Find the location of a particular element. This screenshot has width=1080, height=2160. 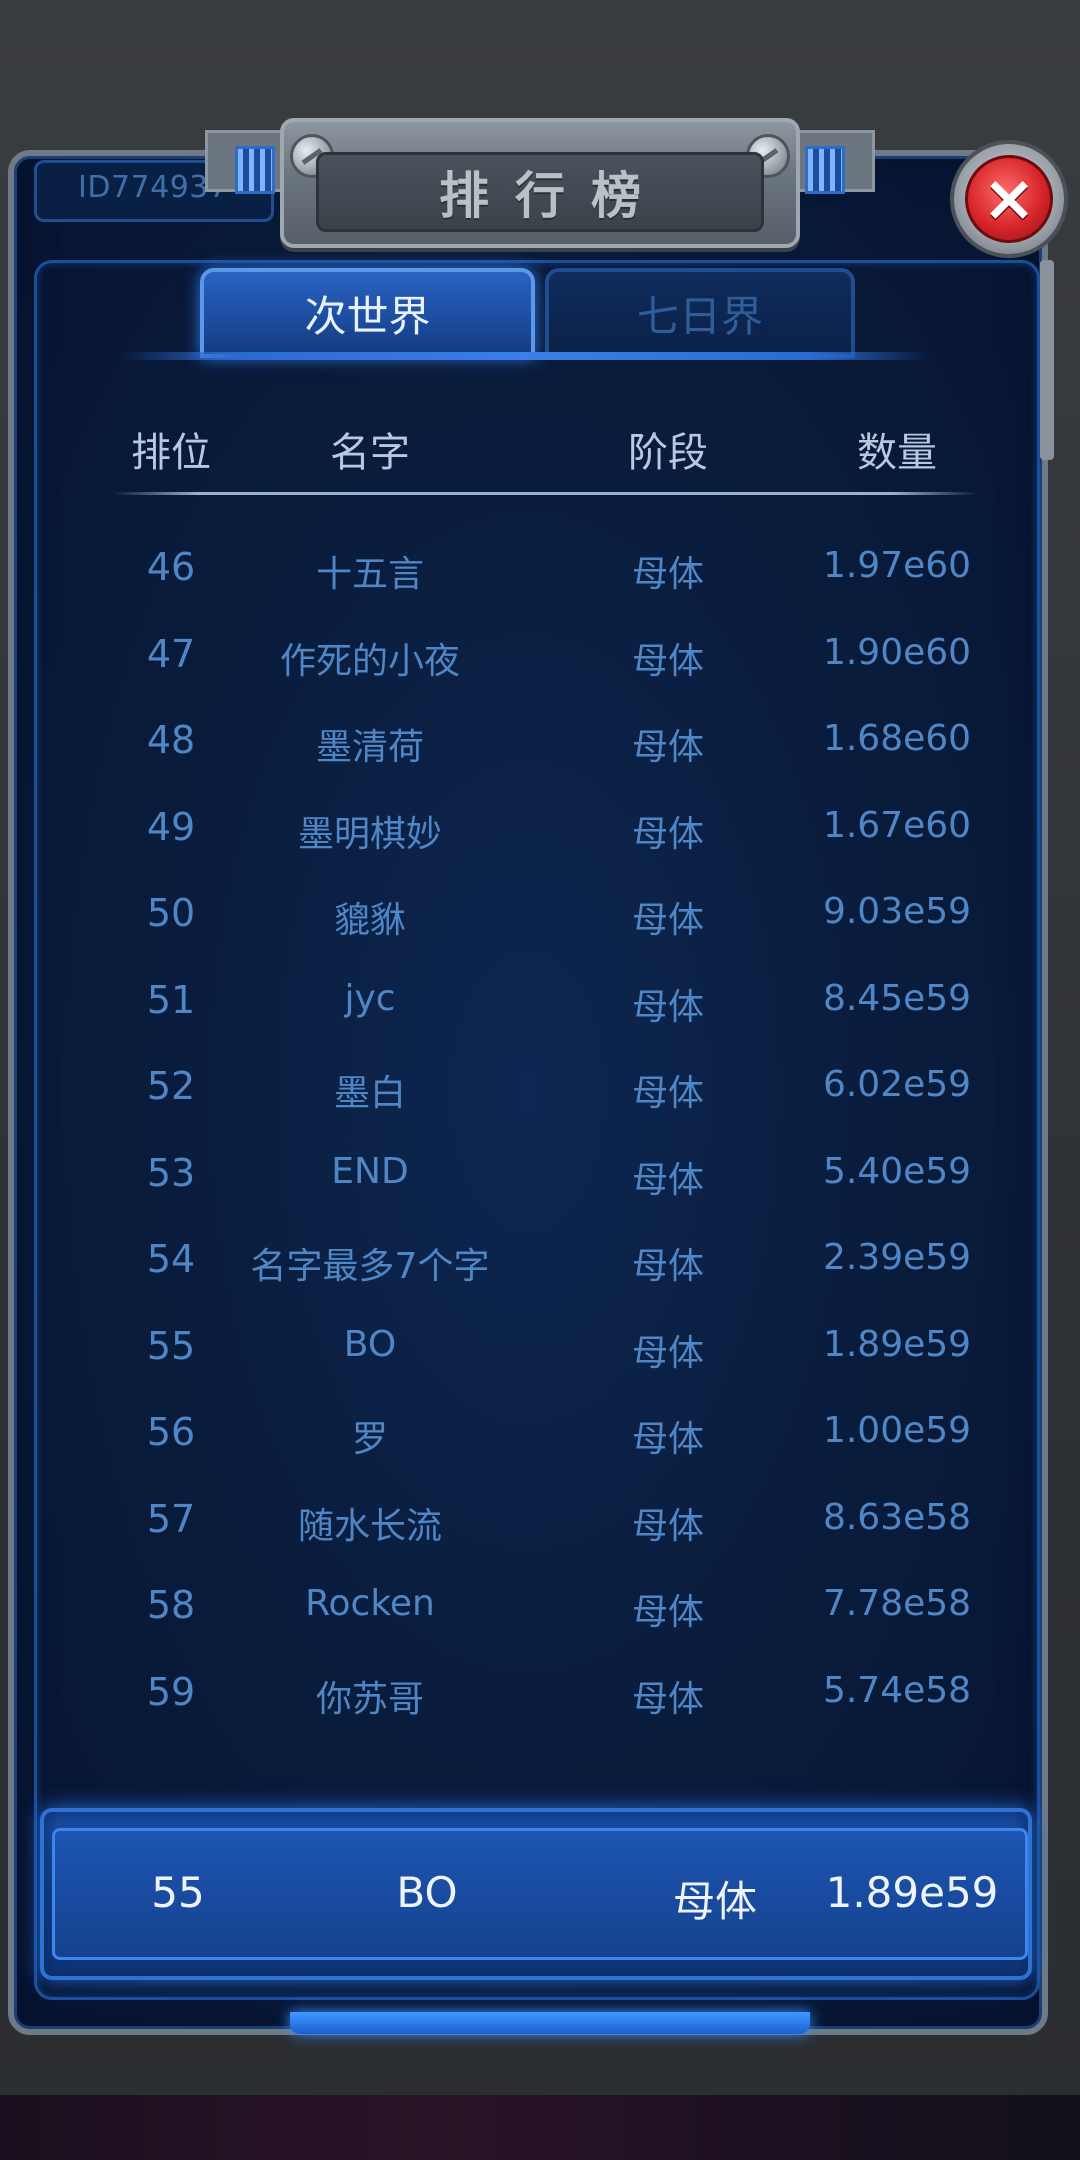

close-icon: × is located at coordinates (1009, 199).